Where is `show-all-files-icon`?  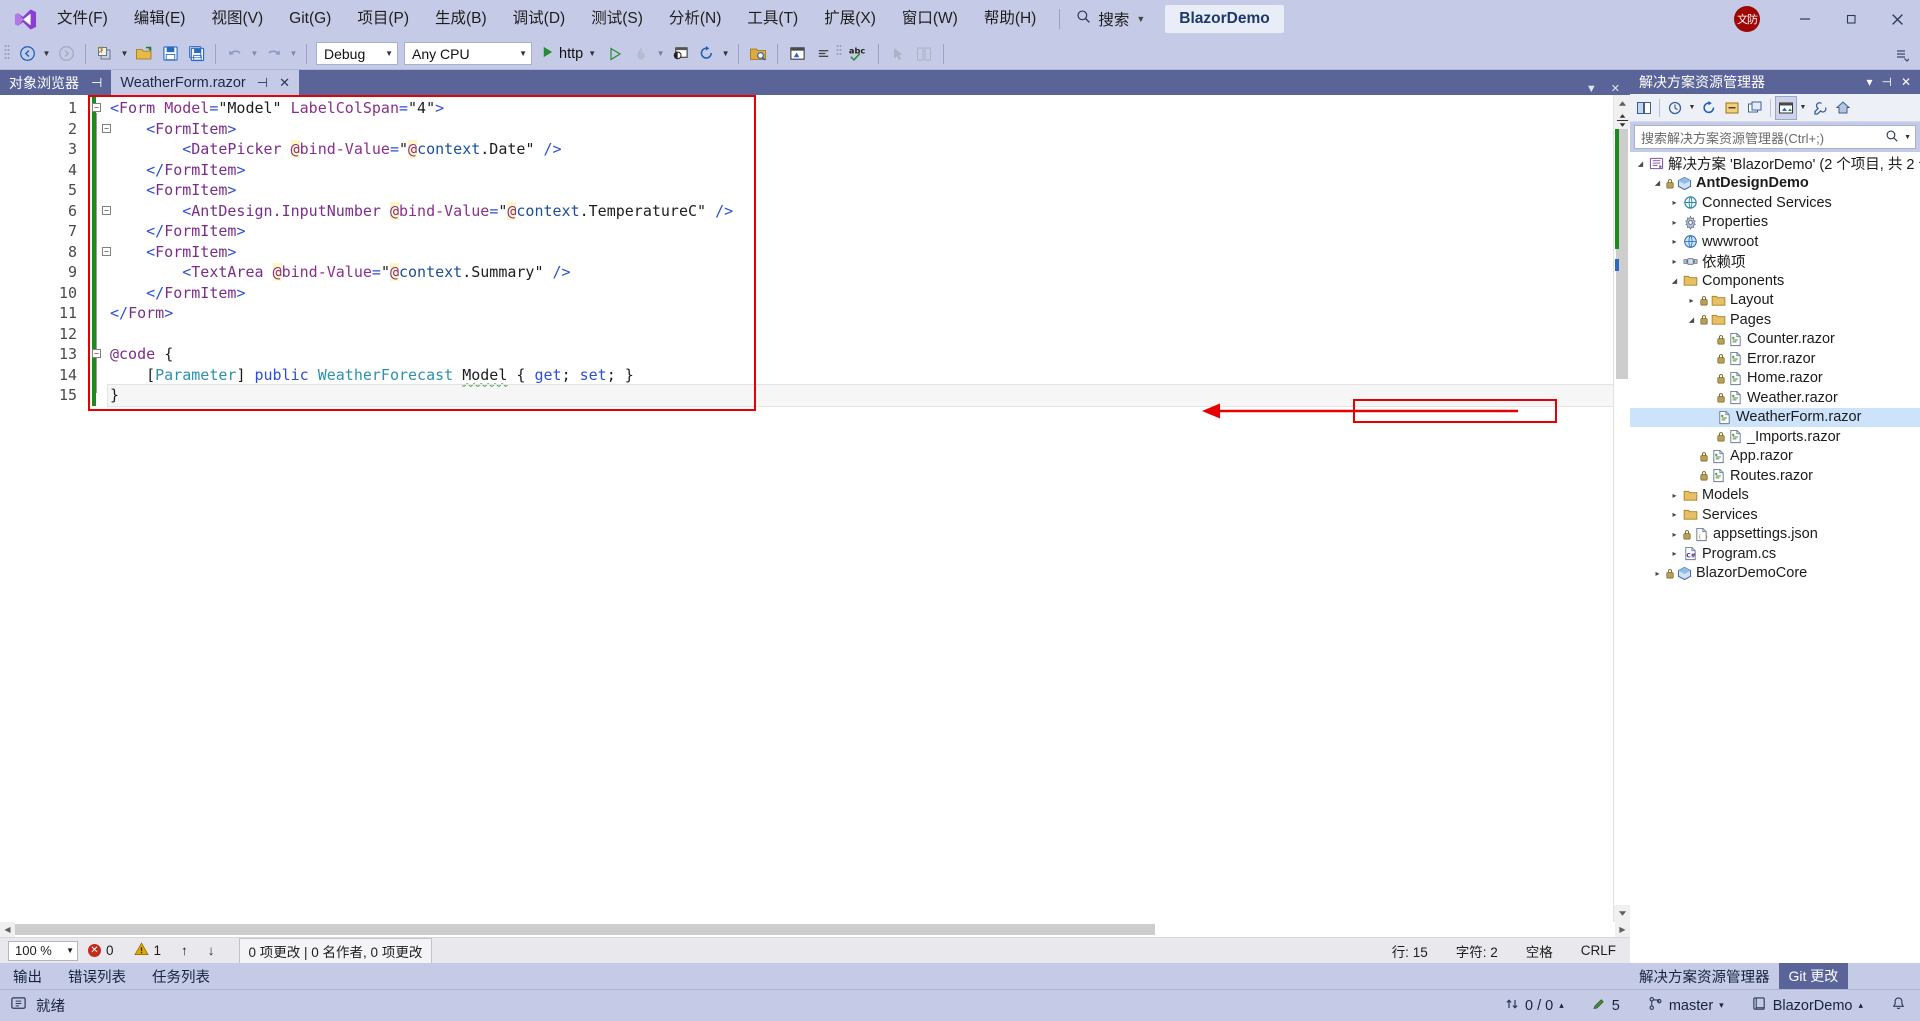
show-all-files-icon is located at coordinates (1755, 108).